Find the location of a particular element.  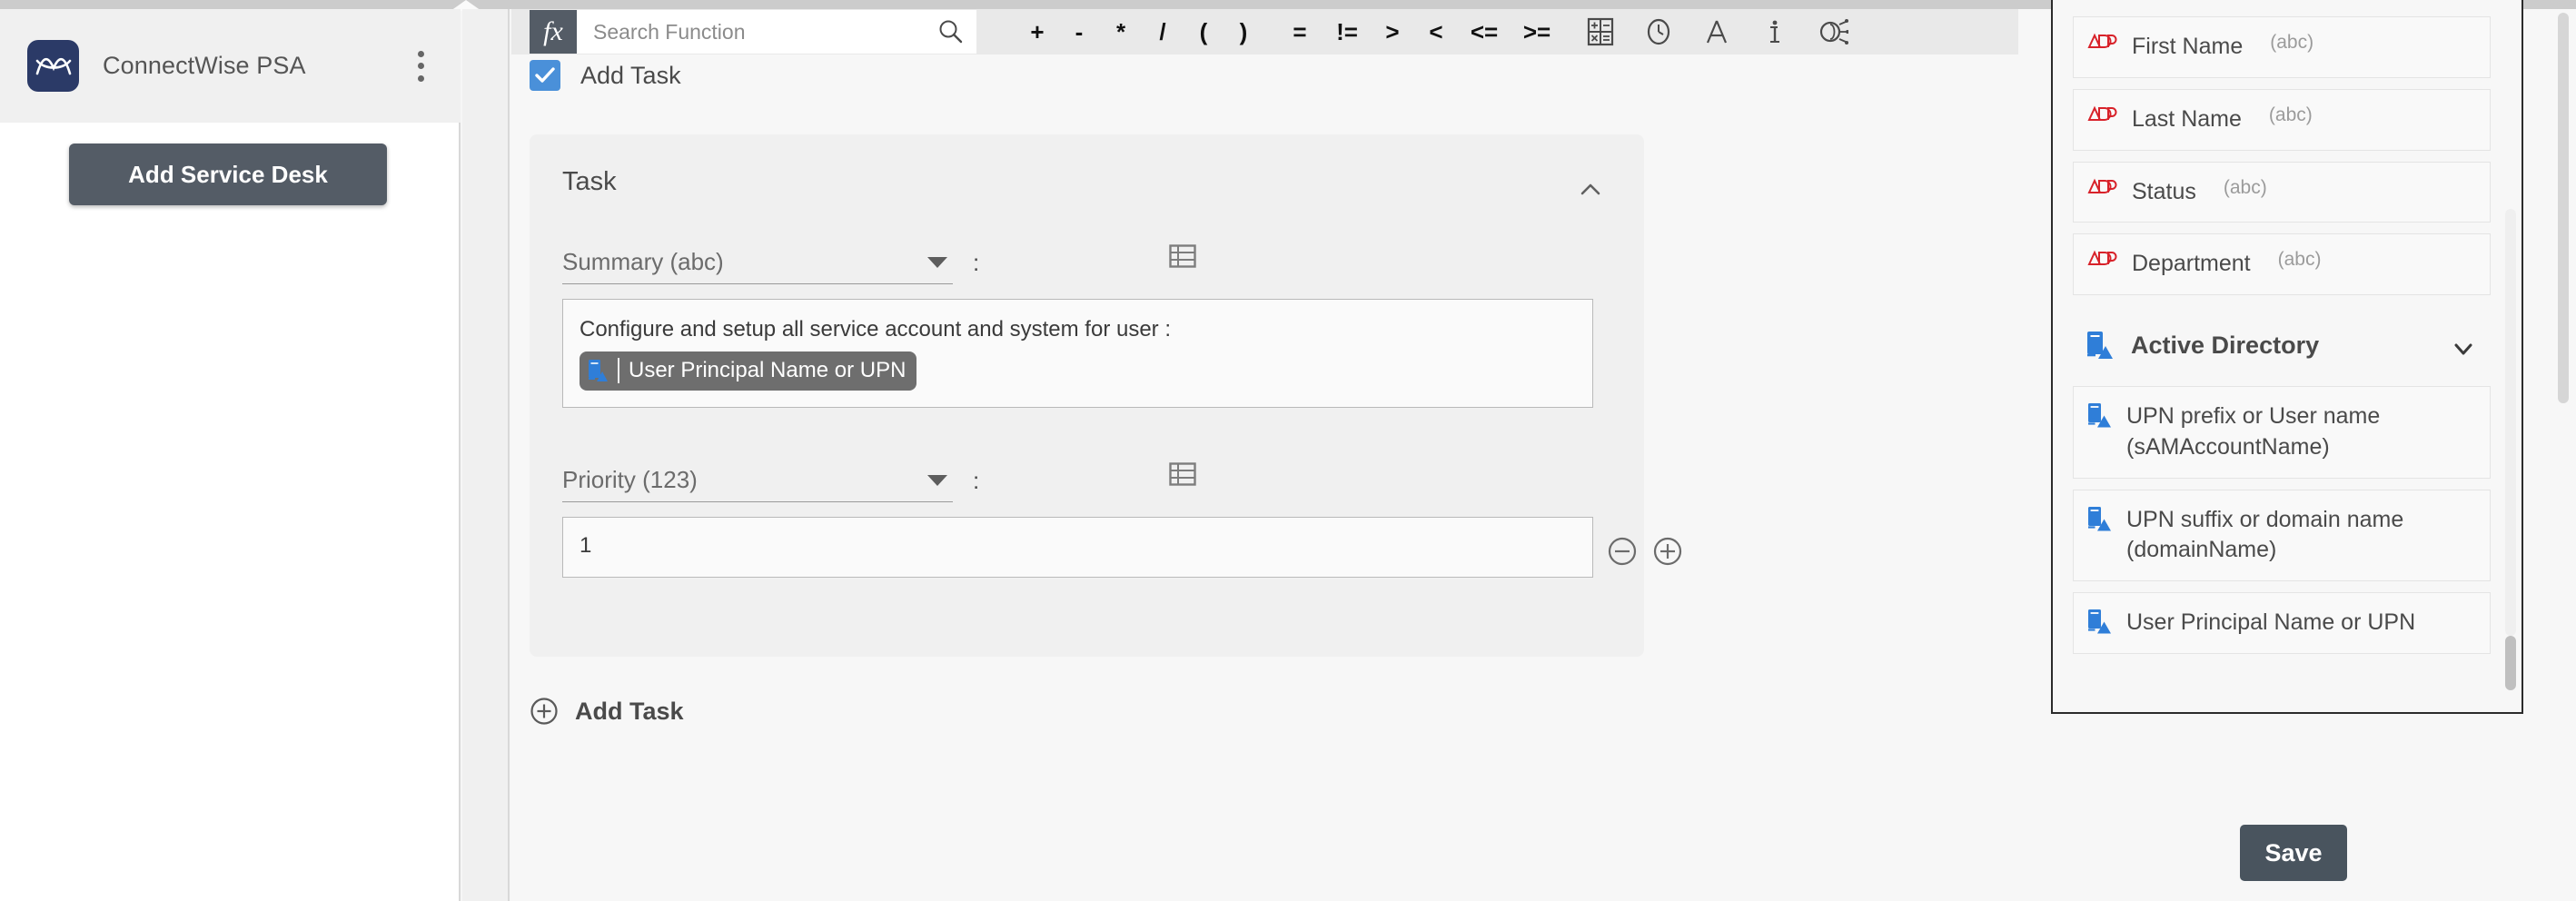

operator-equals: = is located at coordinates (1299, 32).